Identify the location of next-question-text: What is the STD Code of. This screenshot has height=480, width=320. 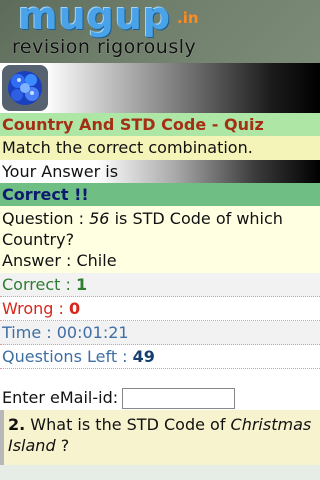
(128, 424).